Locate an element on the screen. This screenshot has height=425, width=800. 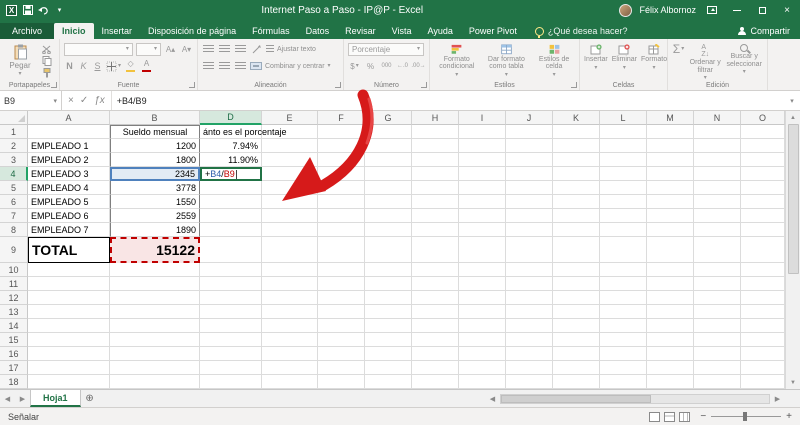
cell-A6: EMPLEADO 5 is located at coordinates (69, 202).